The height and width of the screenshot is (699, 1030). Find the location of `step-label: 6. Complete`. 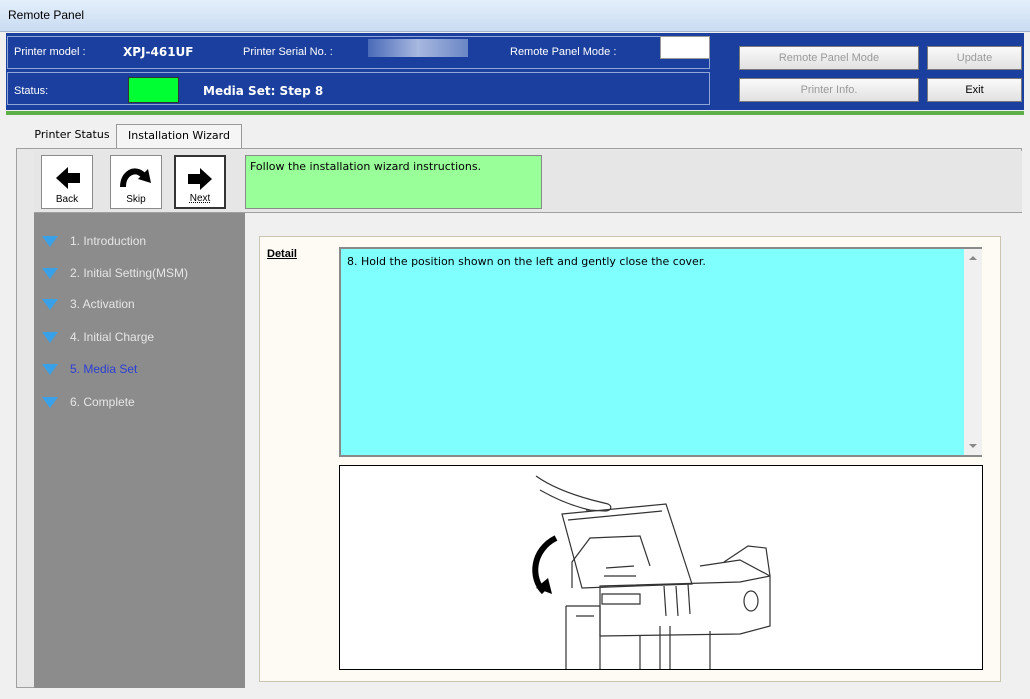

step-label: 6. Complete is located at coordinates (102, 402).